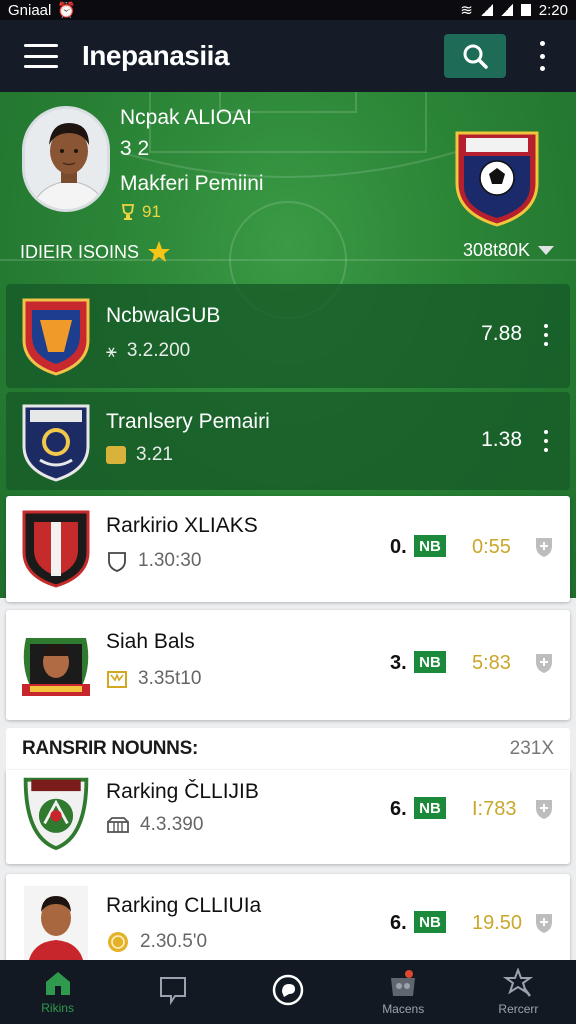 The height and width of the screenshot is (1024, 576). What do you see at coordinates (531, 748) in the screenshot?
I see `section-count: 231X` at bounding box center [531, 748].